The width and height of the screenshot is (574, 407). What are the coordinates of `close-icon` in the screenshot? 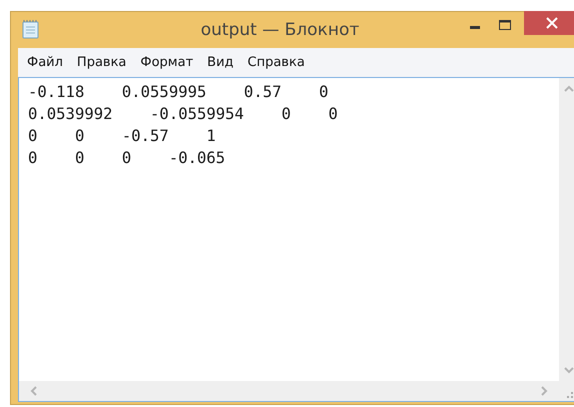 It's located at (552, 23).